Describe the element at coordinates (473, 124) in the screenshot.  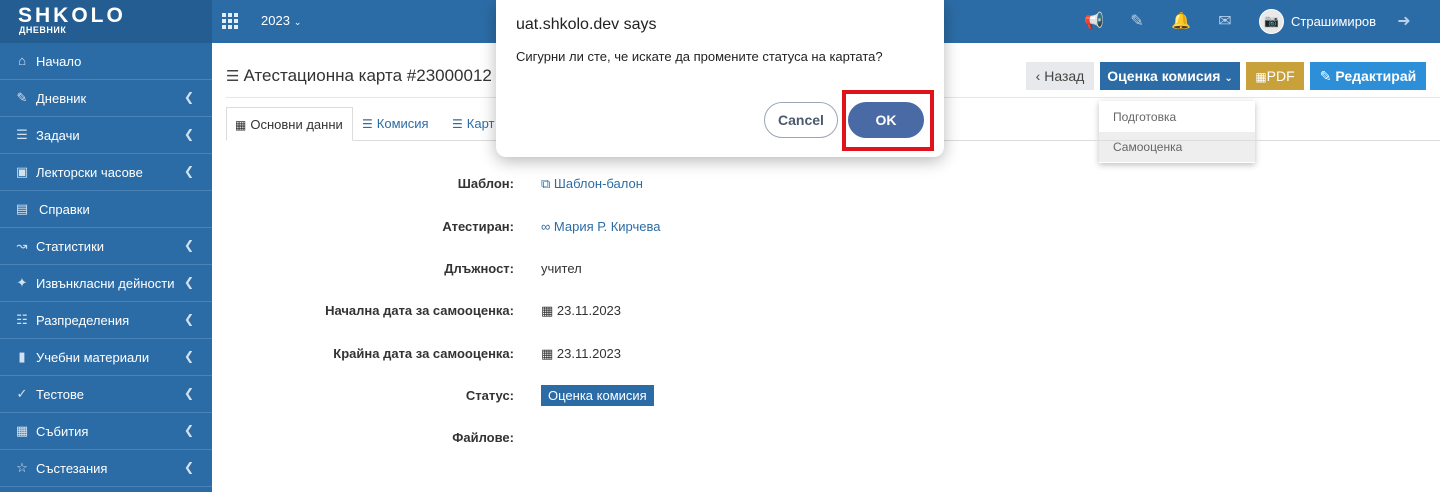
I see `tab-card: ☰ Карт` at that location.